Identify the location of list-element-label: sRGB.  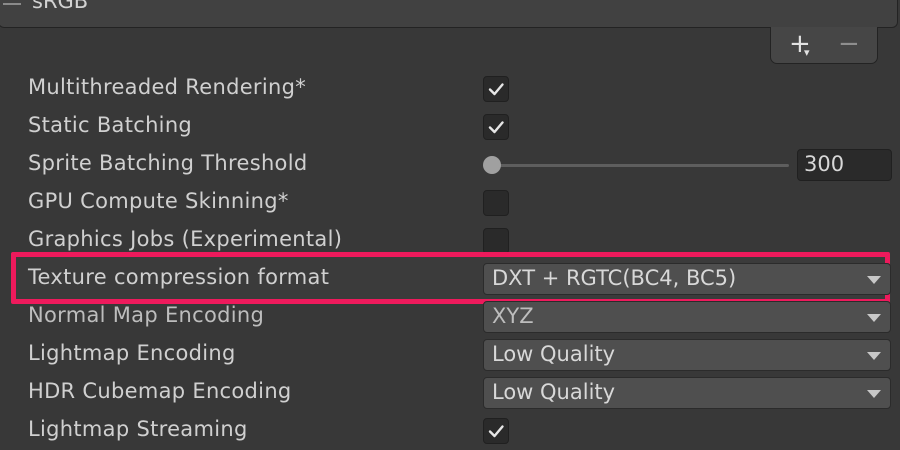
(60, 6).